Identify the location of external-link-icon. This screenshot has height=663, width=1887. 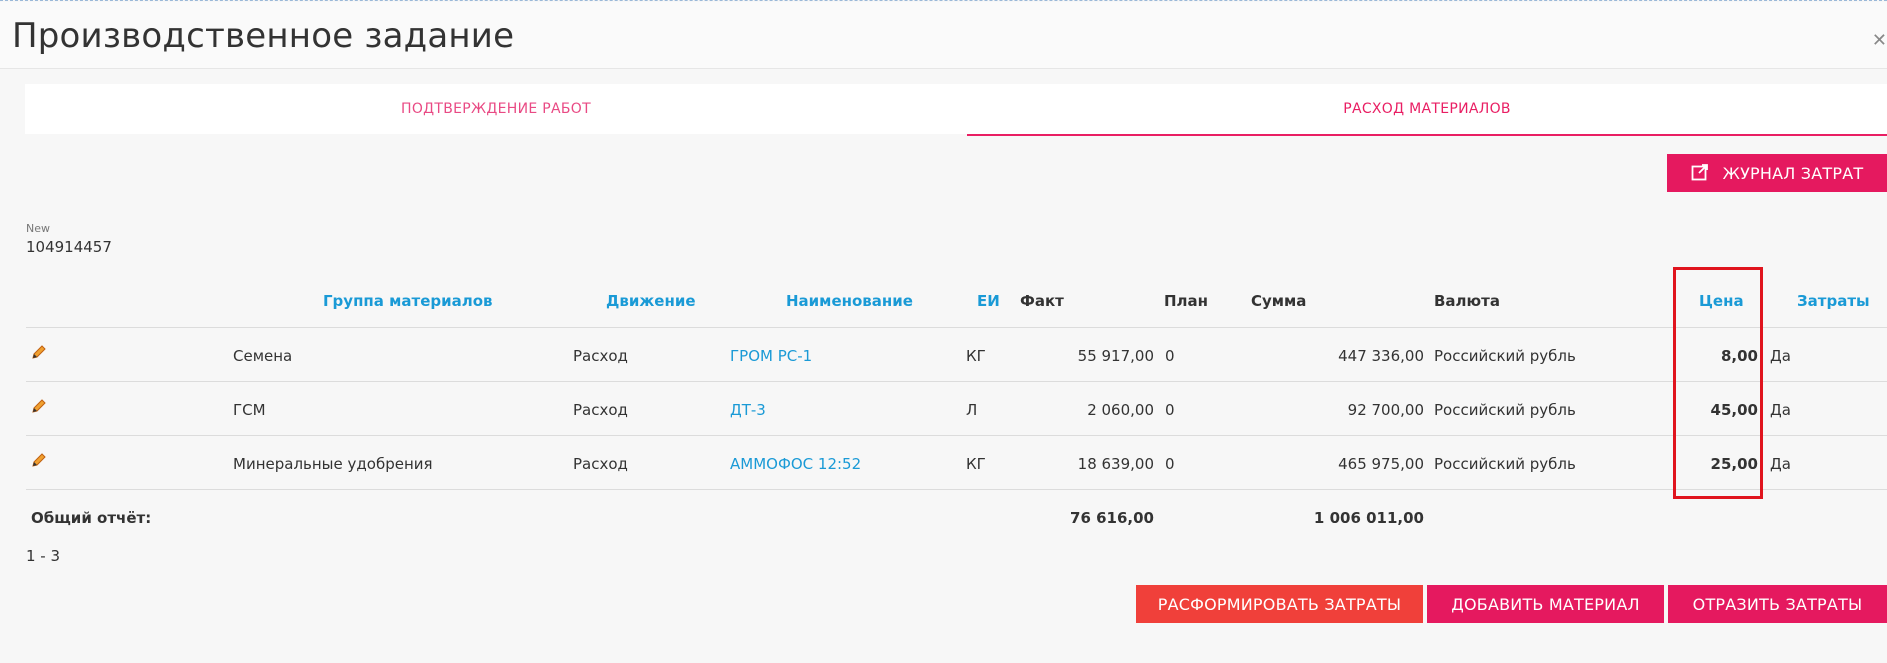
(1700, 174).